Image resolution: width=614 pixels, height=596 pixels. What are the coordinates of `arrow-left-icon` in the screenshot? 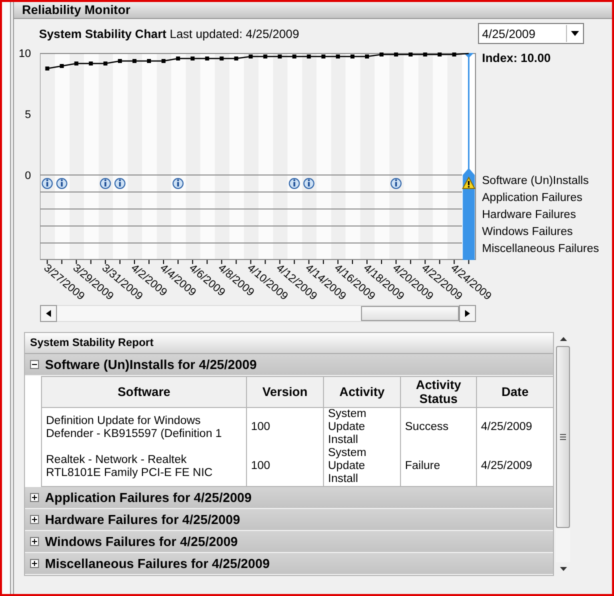 It's located at (48, 313).